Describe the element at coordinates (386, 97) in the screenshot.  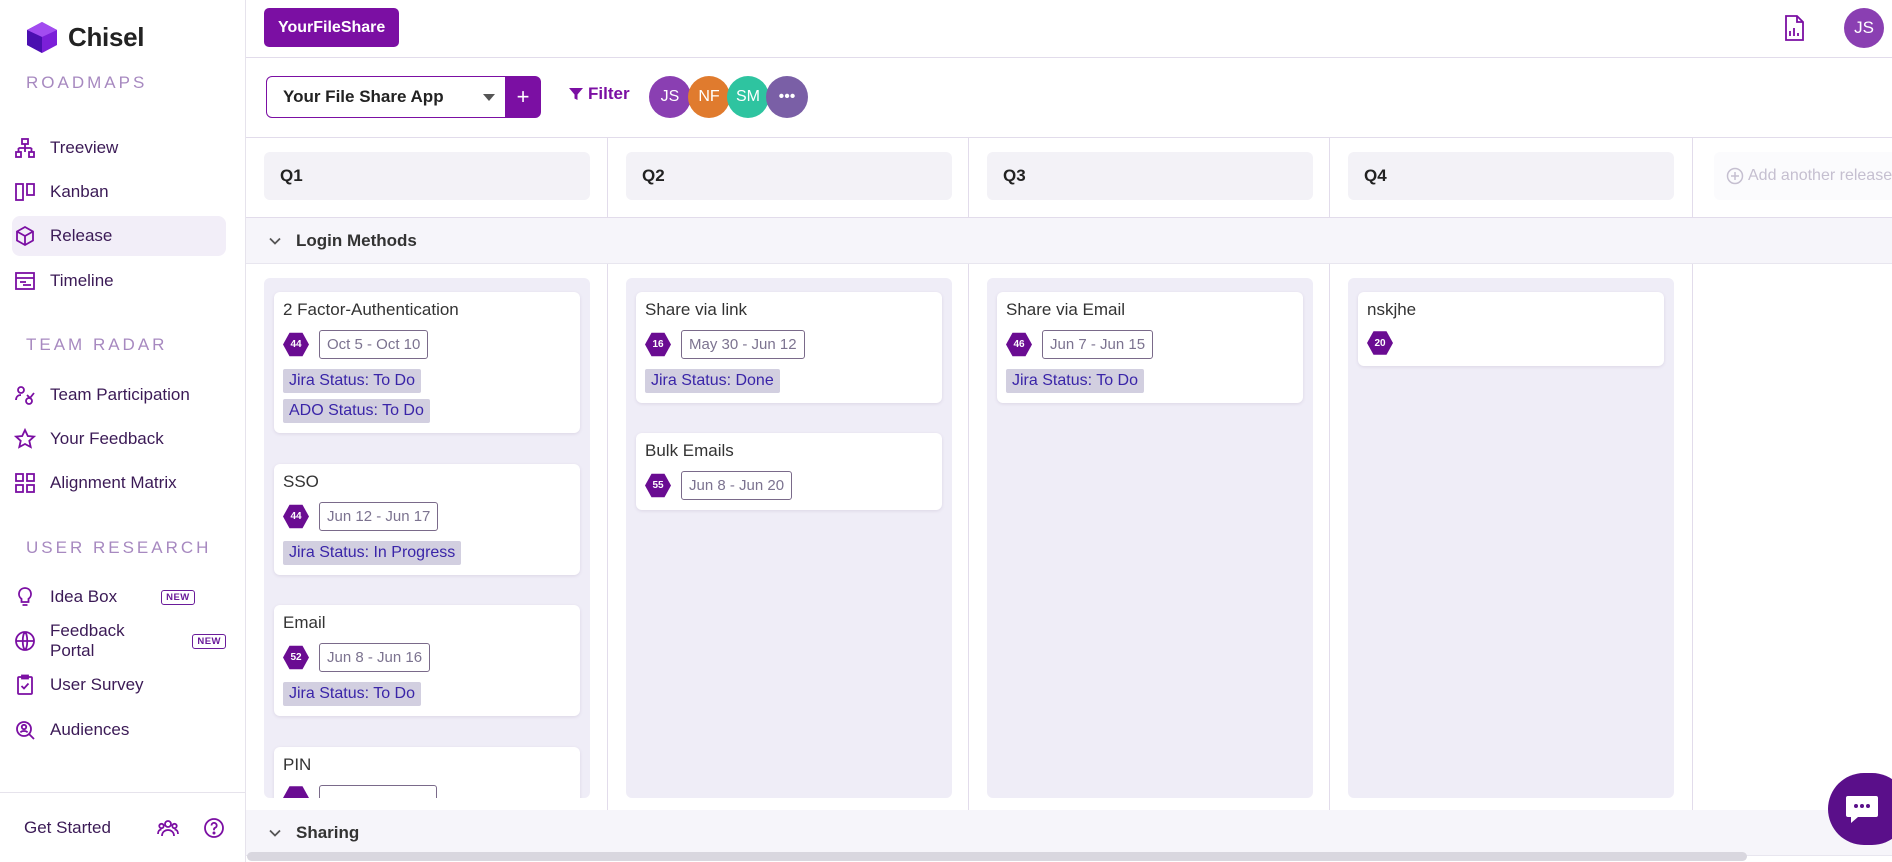
I see `app-select-dropdown: Your File Share App` at that location.